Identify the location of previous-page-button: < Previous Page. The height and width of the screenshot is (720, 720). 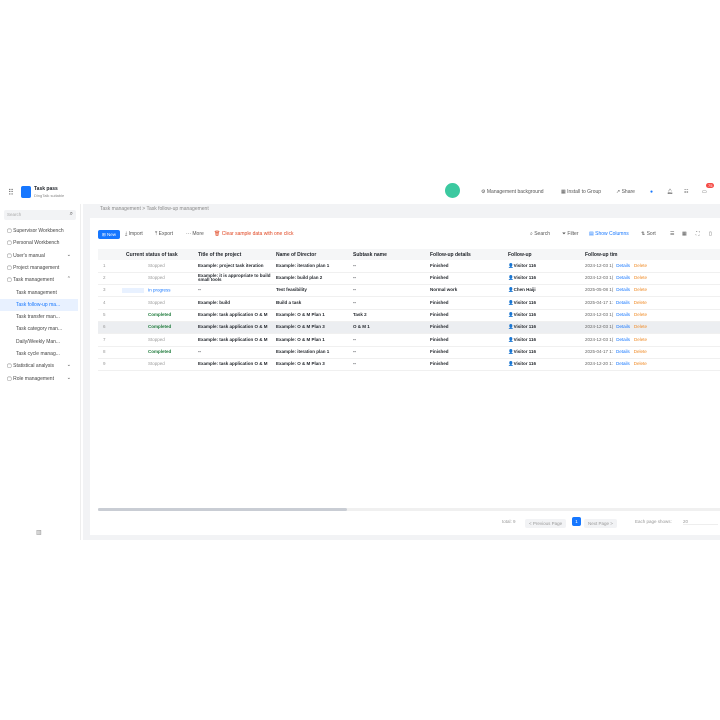
(546, 523).